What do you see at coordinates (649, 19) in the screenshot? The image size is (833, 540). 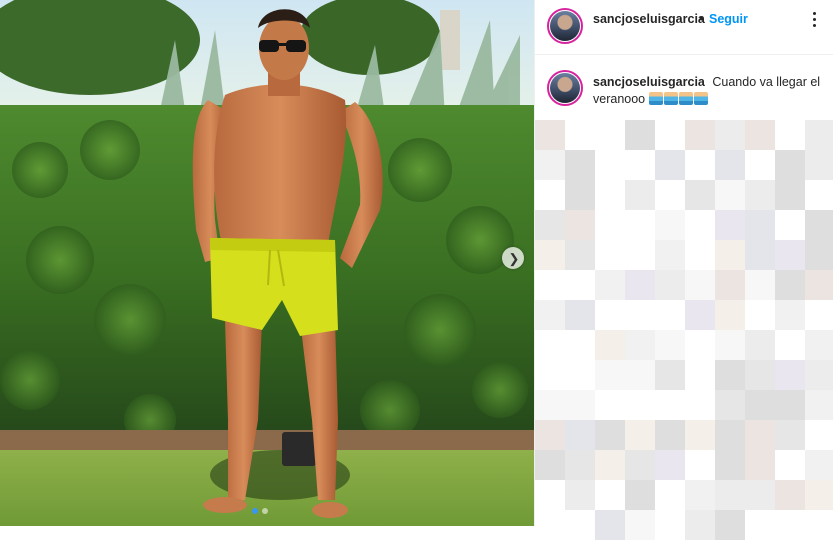 I see `header-username-link: sancjoseluisgarcia` at bounding box center [649, 19].